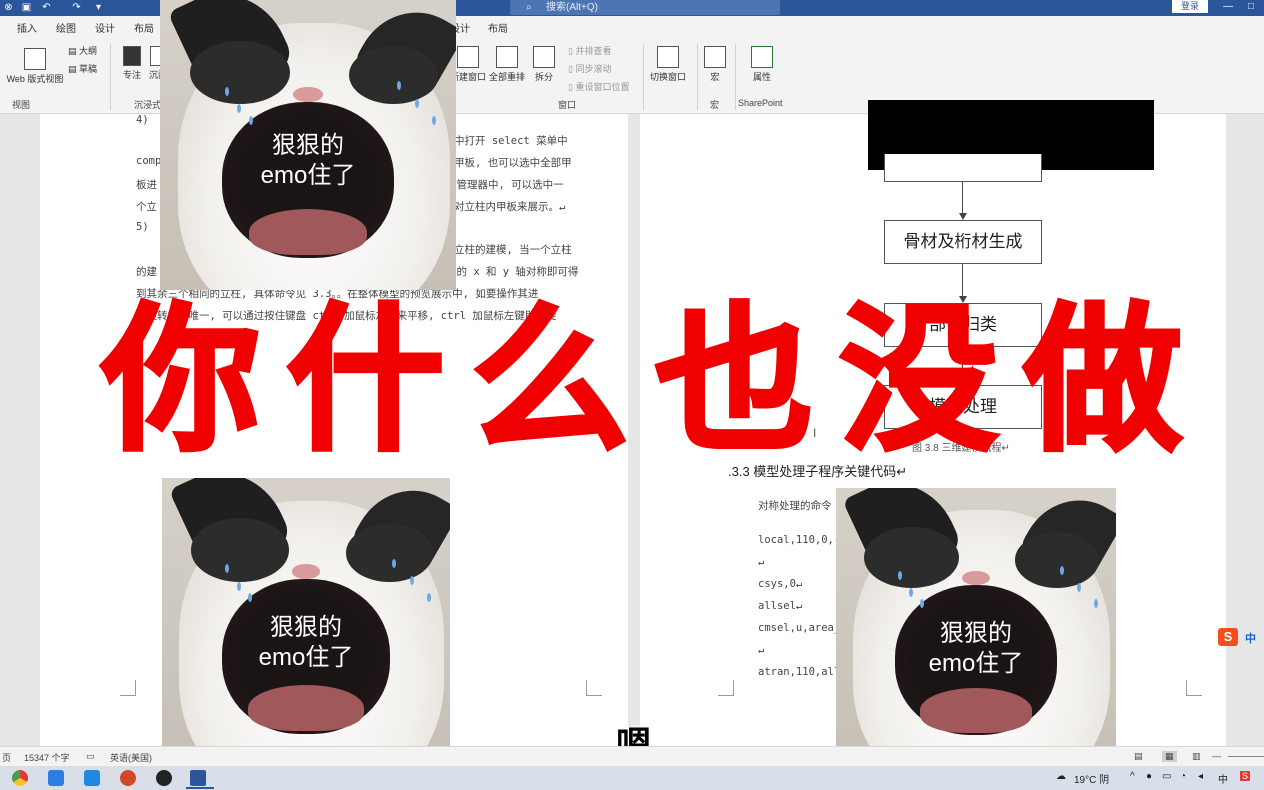  I want to click on tray-chevron-icon: ^, so click(1132, 776).